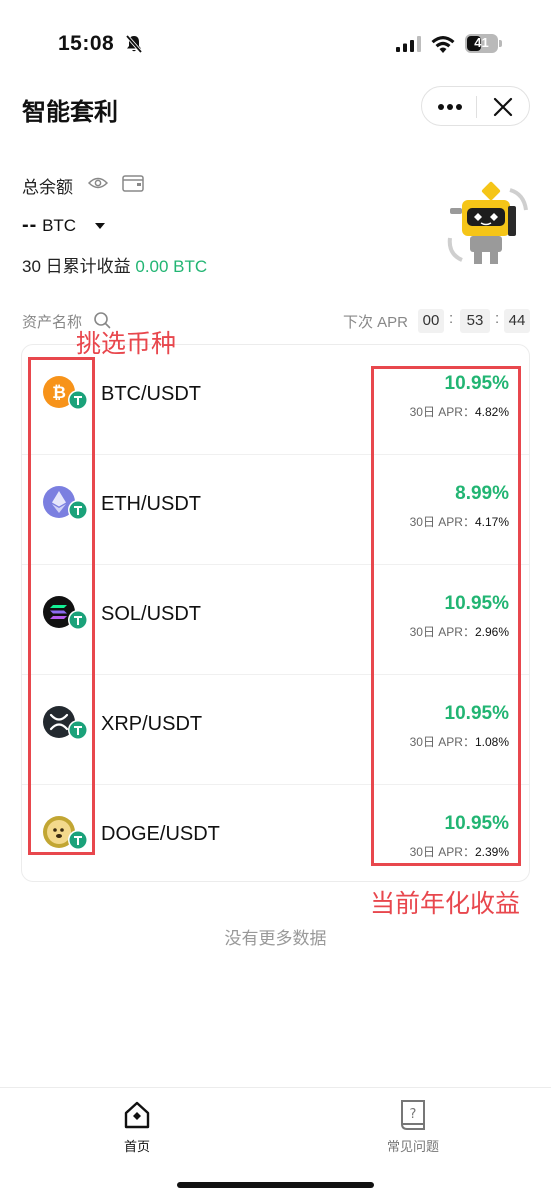  I want to click on countdown-hours: 00, so click(431, 321).